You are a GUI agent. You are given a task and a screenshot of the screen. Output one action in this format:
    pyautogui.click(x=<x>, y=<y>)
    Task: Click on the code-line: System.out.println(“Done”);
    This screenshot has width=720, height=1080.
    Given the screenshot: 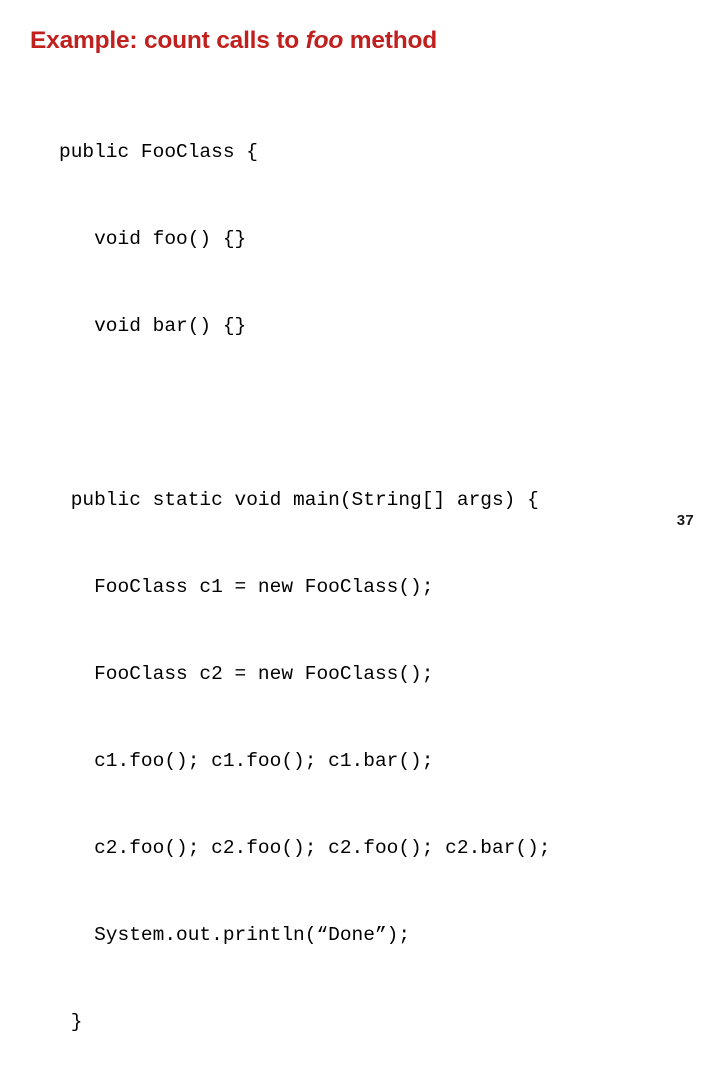 What is the action you would take?
    pyautogui.click(x=235, y=935)
    